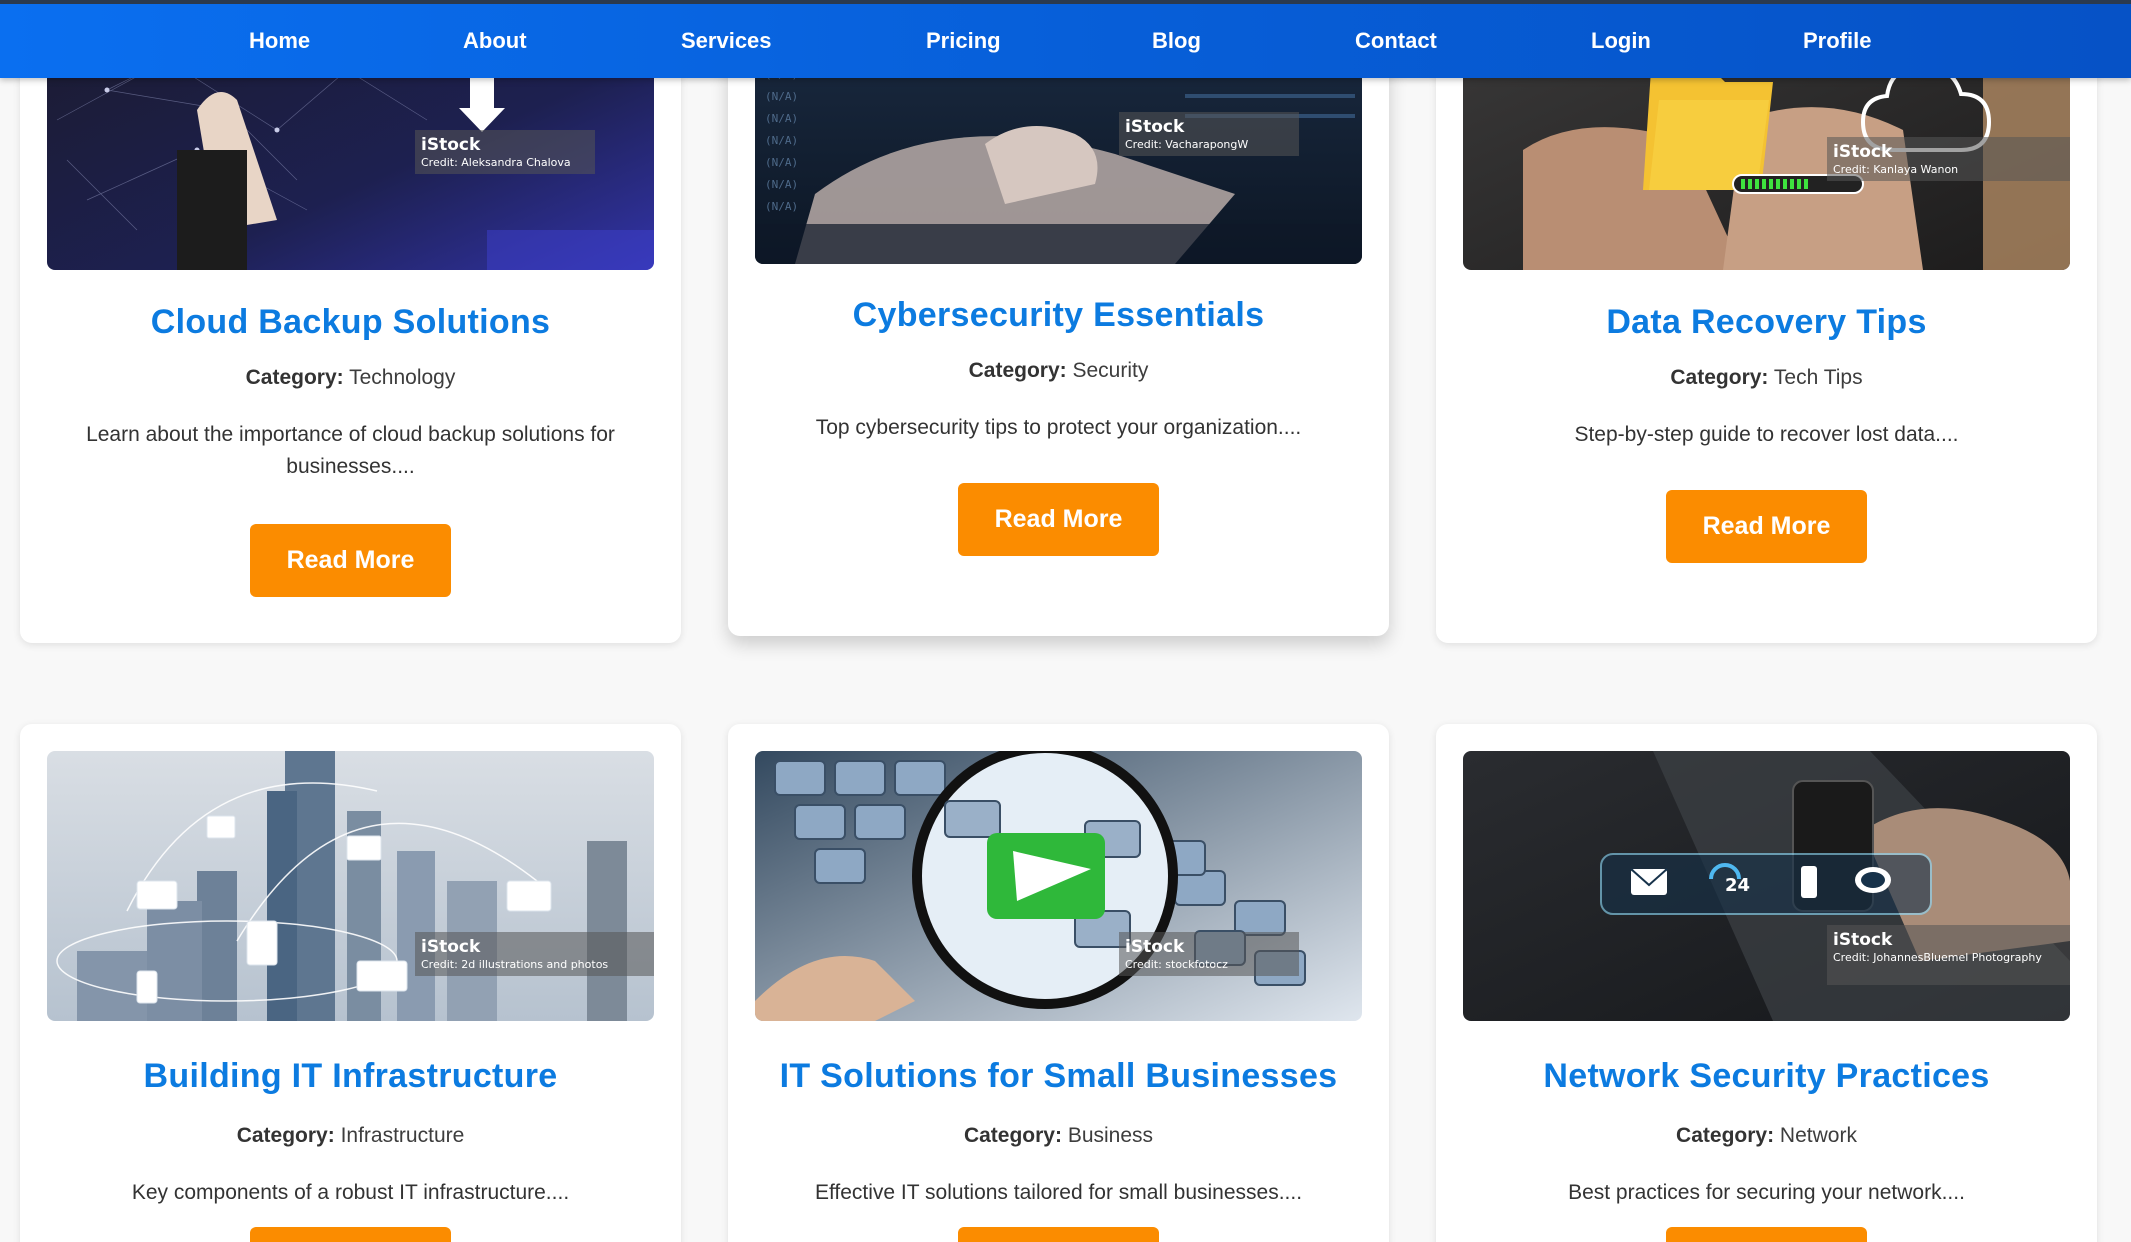 This screenshot has height=1242, width=2131. I want to click on image-credit: Credit: VacharapongW, so click(1186, 144).